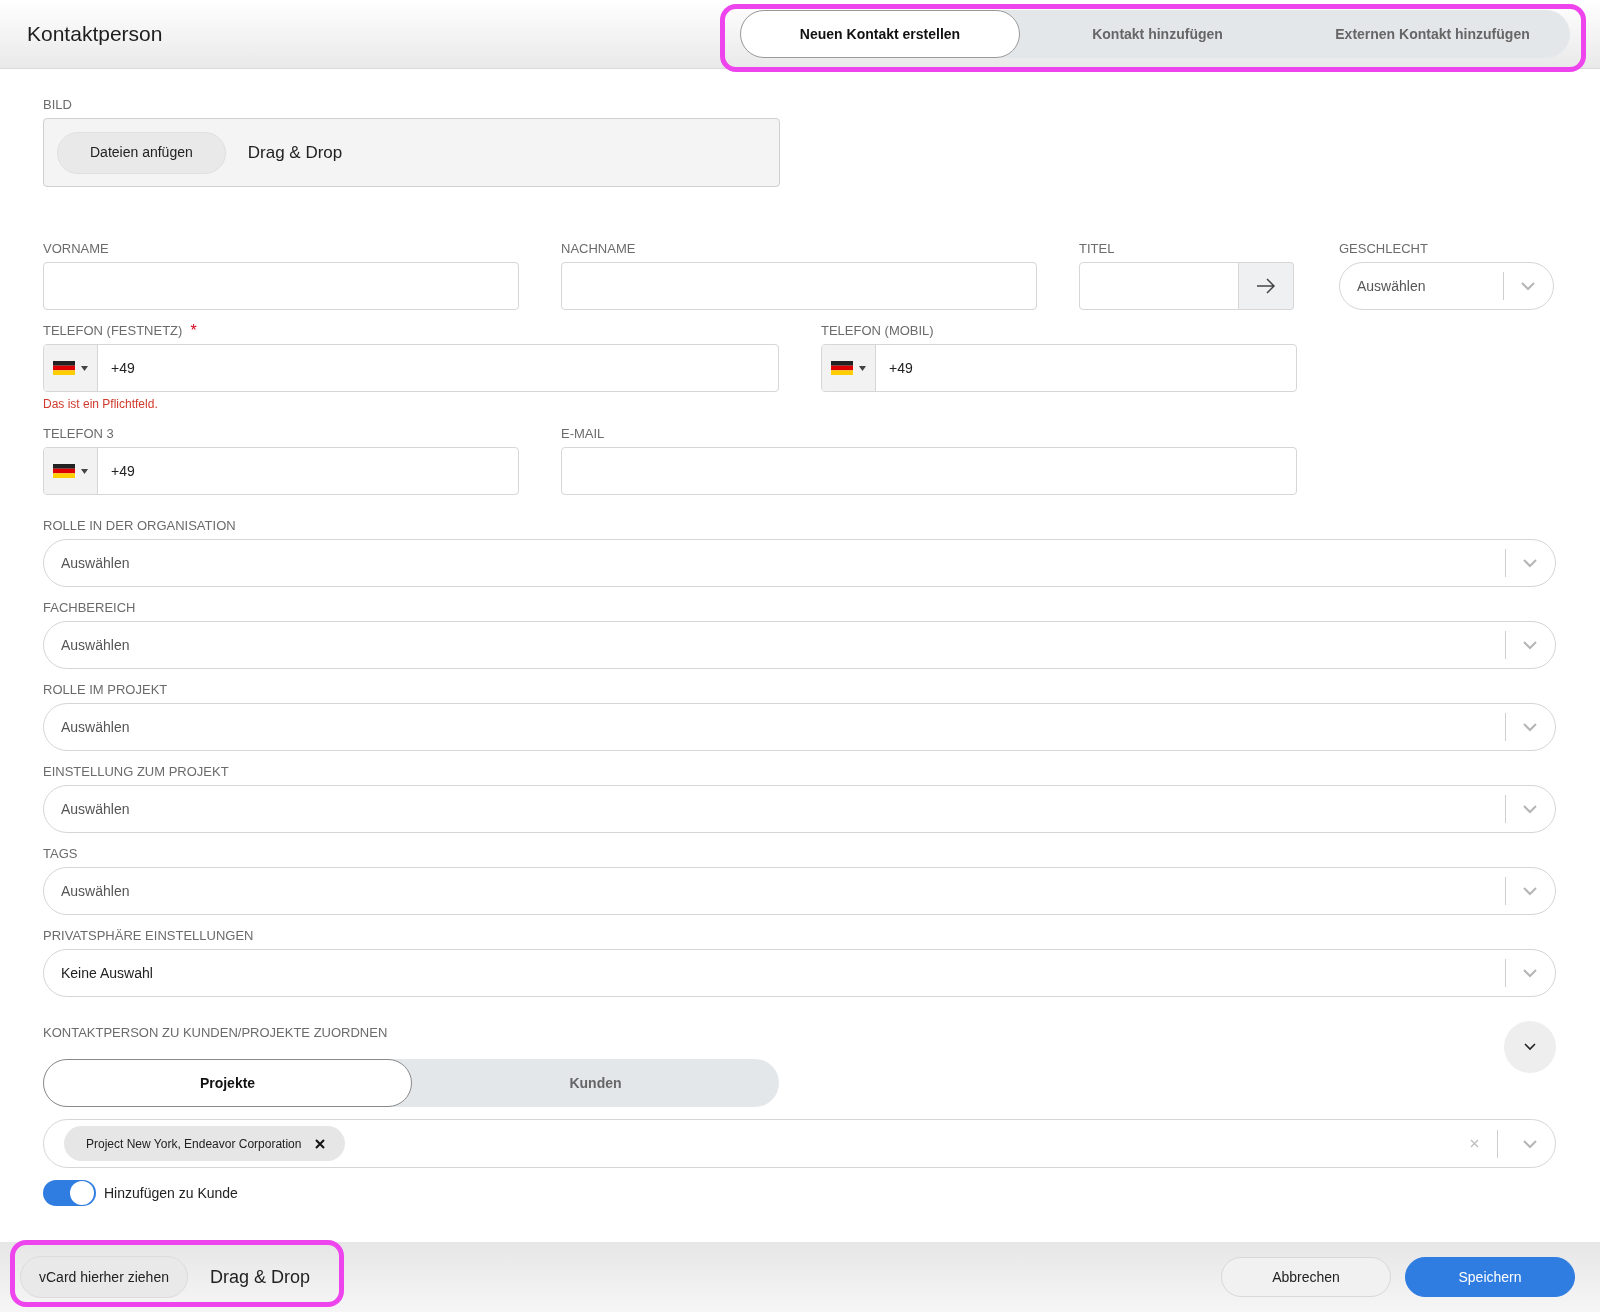 Image resolution: width=1600 pixels, height=1312 pixels. Describe the element at coordinates (193, 330) in the screenshot. I see `required-mark: *` at that location.